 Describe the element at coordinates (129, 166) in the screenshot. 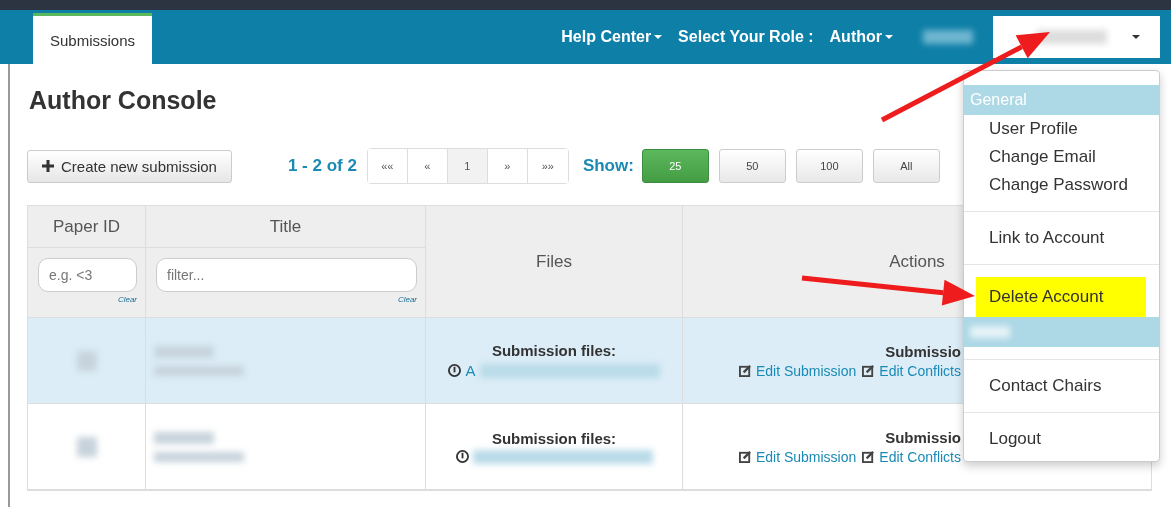

I see `create-button: Create new submission` at that location.